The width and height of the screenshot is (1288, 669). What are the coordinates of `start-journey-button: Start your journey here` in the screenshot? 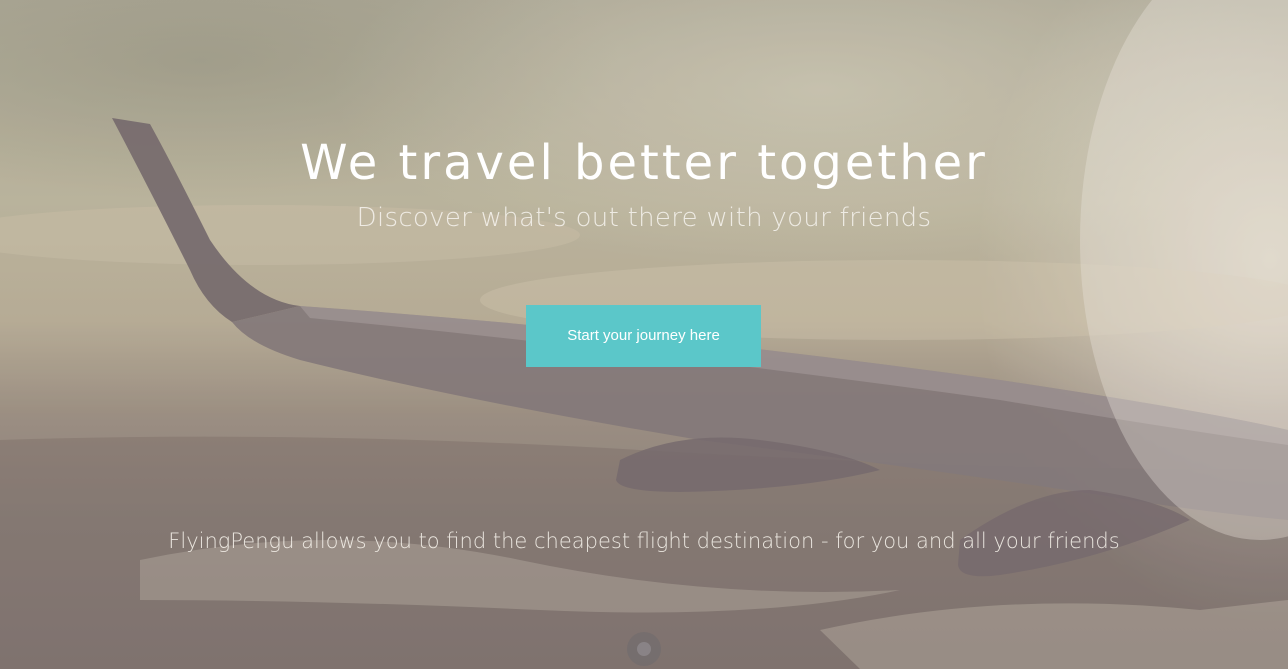 It's located at (643, 336).